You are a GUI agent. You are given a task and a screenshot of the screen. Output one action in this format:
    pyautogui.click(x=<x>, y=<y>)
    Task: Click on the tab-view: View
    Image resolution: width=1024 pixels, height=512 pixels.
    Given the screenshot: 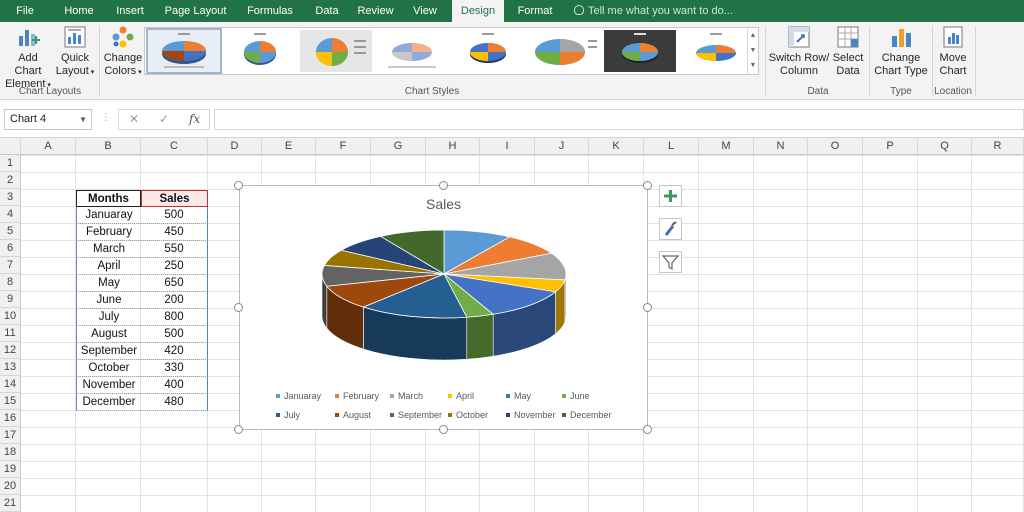 What is the action you would take?
    pyautogui.click(x=425, y=11)
    